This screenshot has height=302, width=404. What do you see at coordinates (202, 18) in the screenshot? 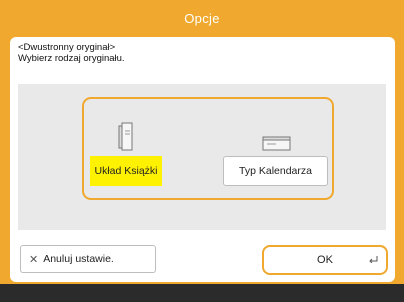
I see `window-title: Opcje` at bounding box center [202, 18].